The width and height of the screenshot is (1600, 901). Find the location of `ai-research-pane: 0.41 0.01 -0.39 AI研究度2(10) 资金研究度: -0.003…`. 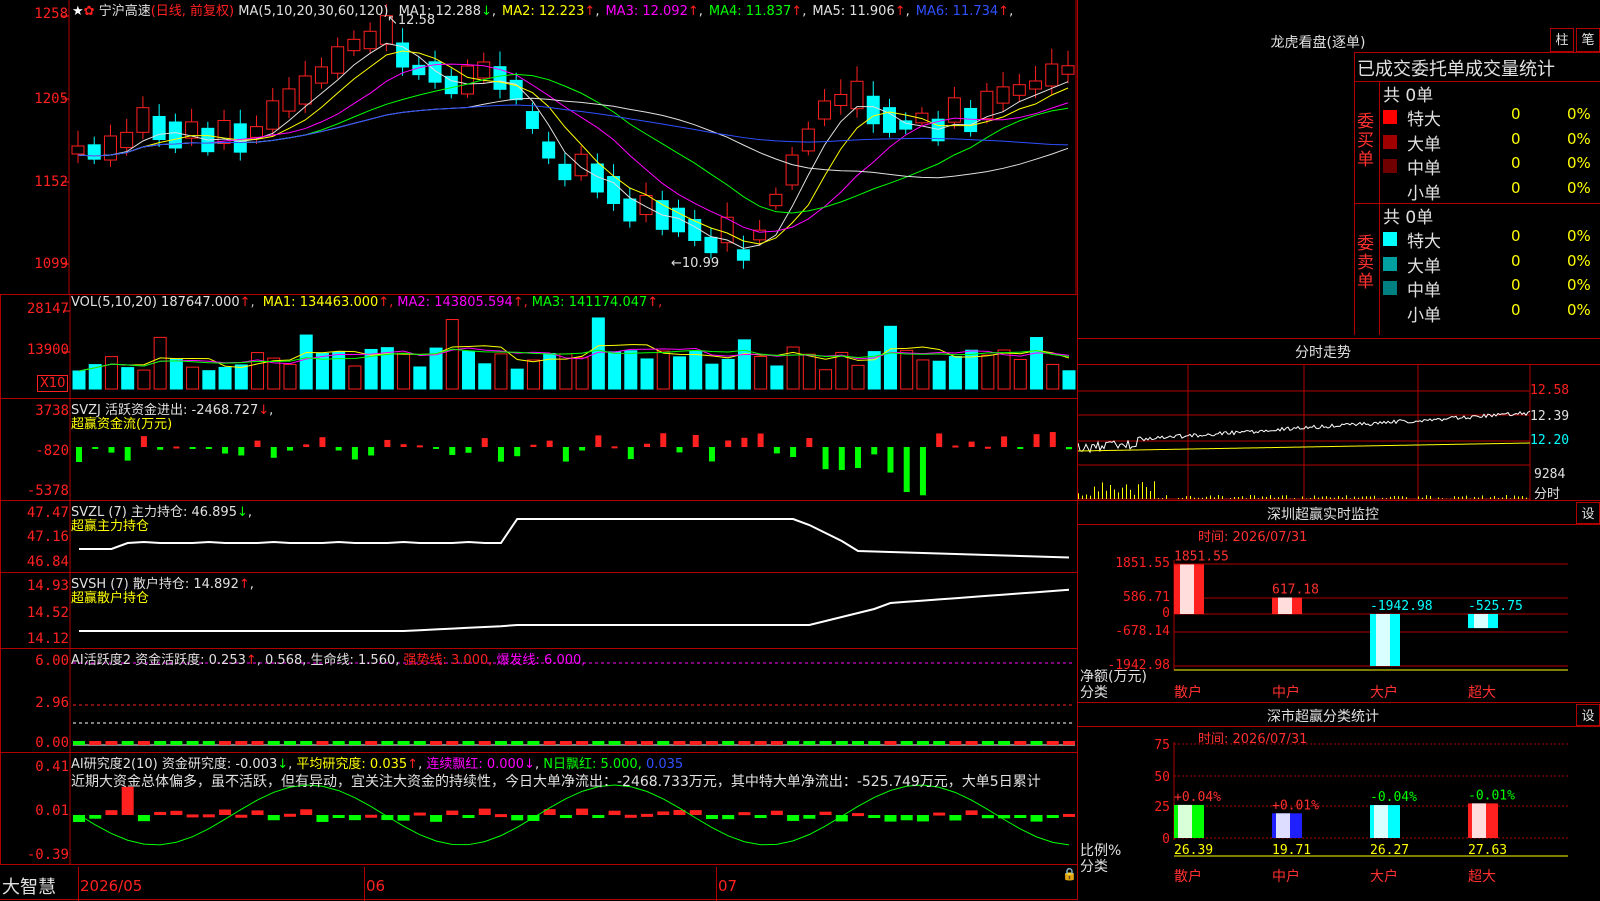

ai-research-pane: 0.41 0.01 -0.39 AI研究度2(10) 资金研究度: -0.003… is located at coordinates (539, 808).